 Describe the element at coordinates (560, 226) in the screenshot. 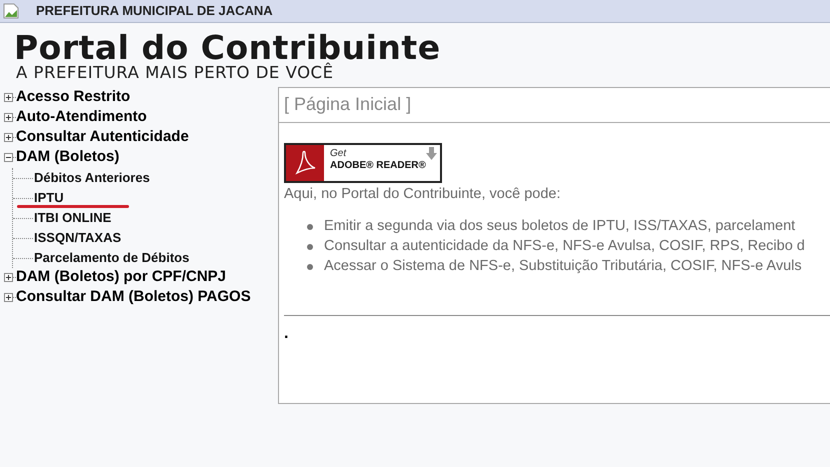

I see `feature-text: Emitir a segunda via dos seus boletos de IPTU, ISS/TAXAS, parcelament` at that location.